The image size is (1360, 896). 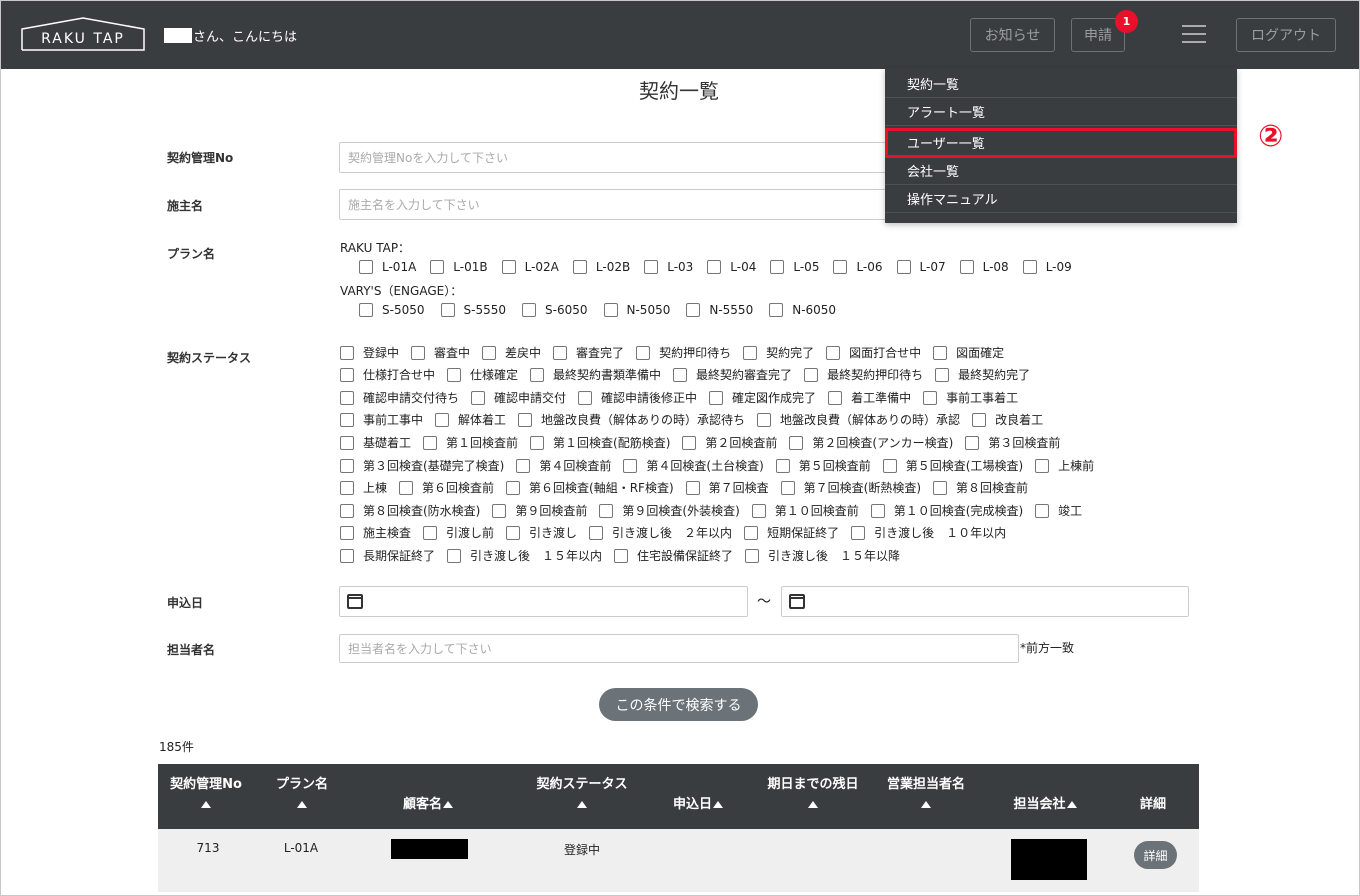 What do you see at coordinates (302, 795) in the screenshot?
I see `th-plan: プラン名` at bounding box center [302, 795].